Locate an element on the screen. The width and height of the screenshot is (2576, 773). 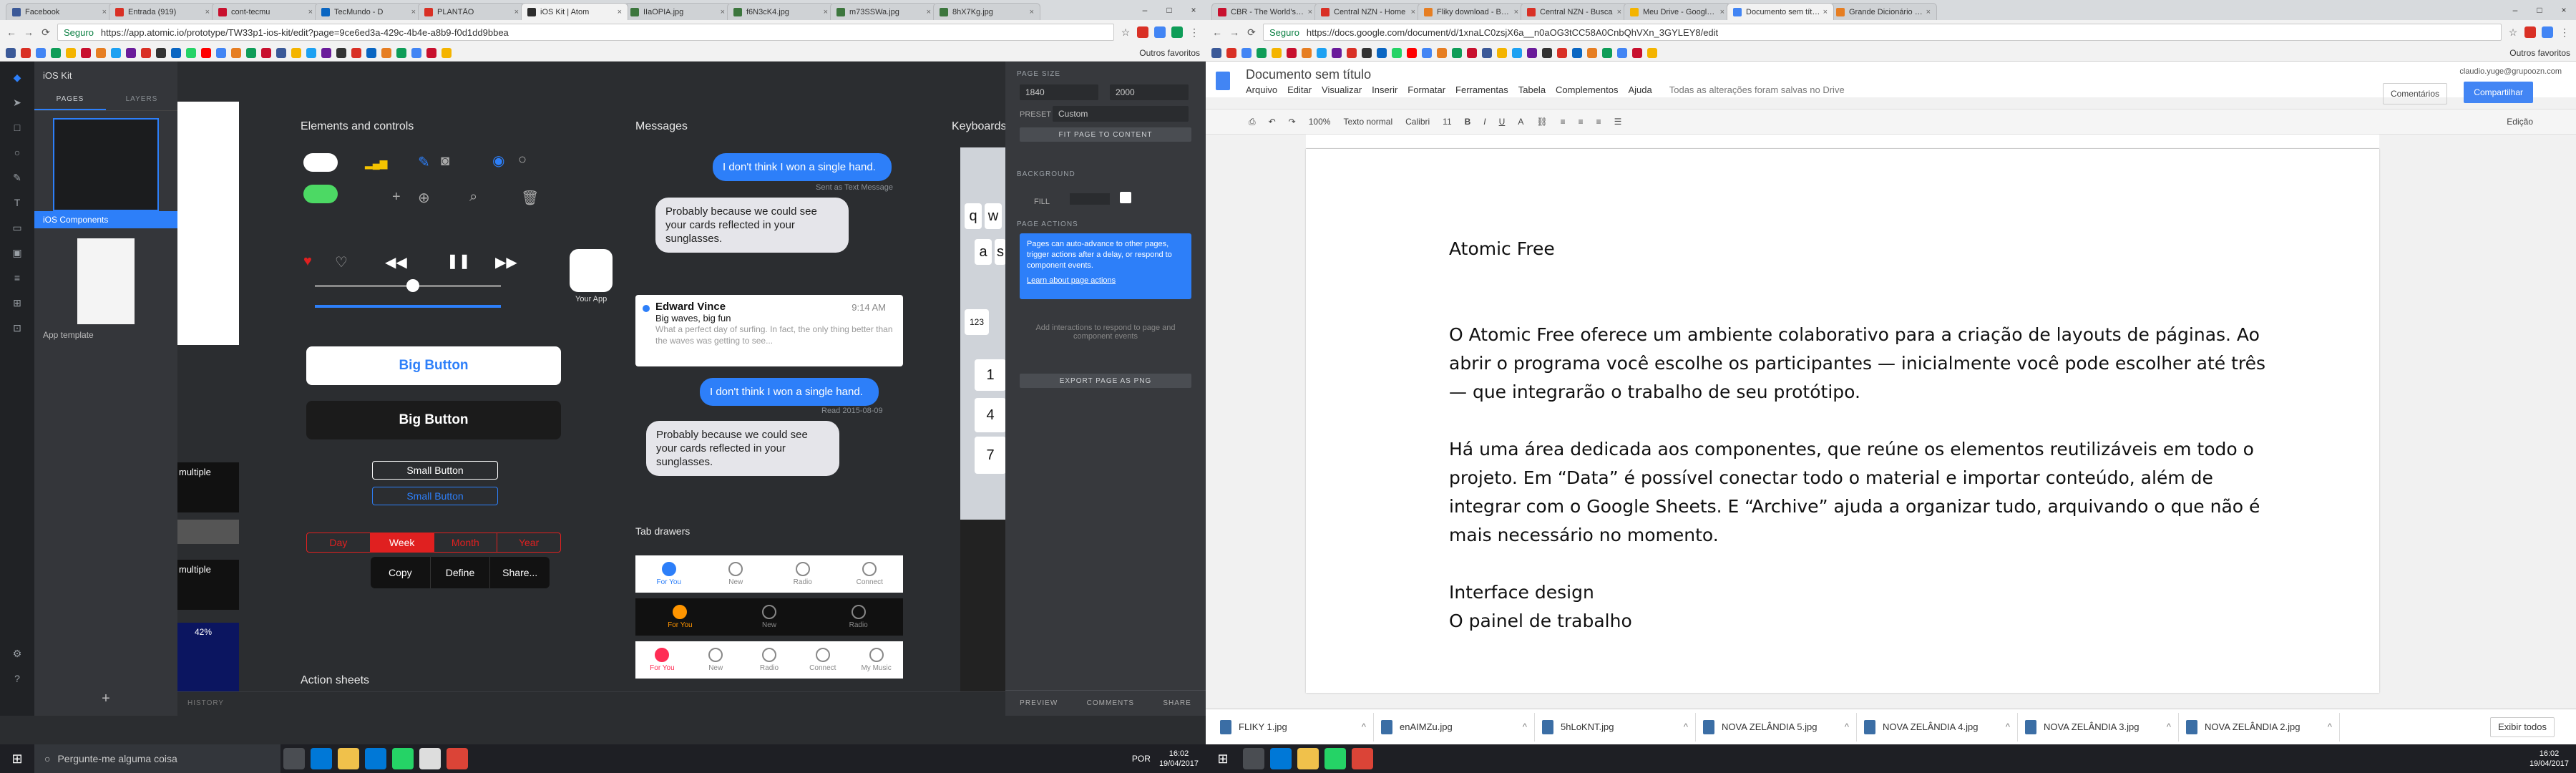
tab-bar-item: Radio is located at coordinates (858, 617).